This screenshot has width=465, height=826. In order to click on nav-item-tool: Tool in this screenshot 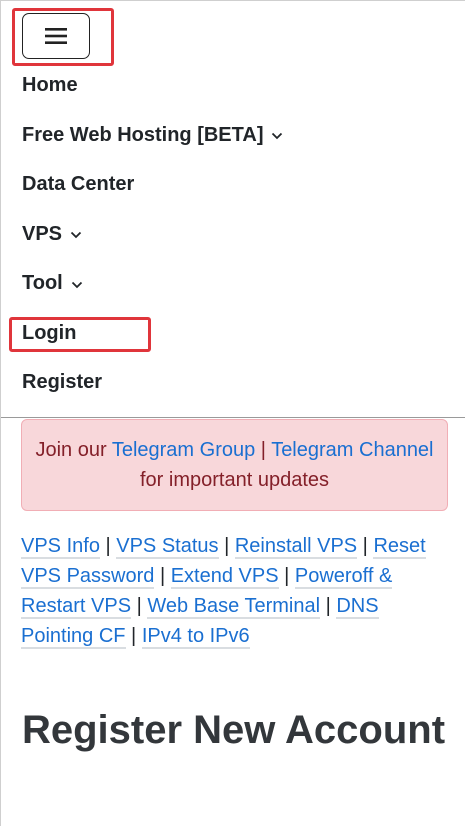, I will do `click(232, 284)`.